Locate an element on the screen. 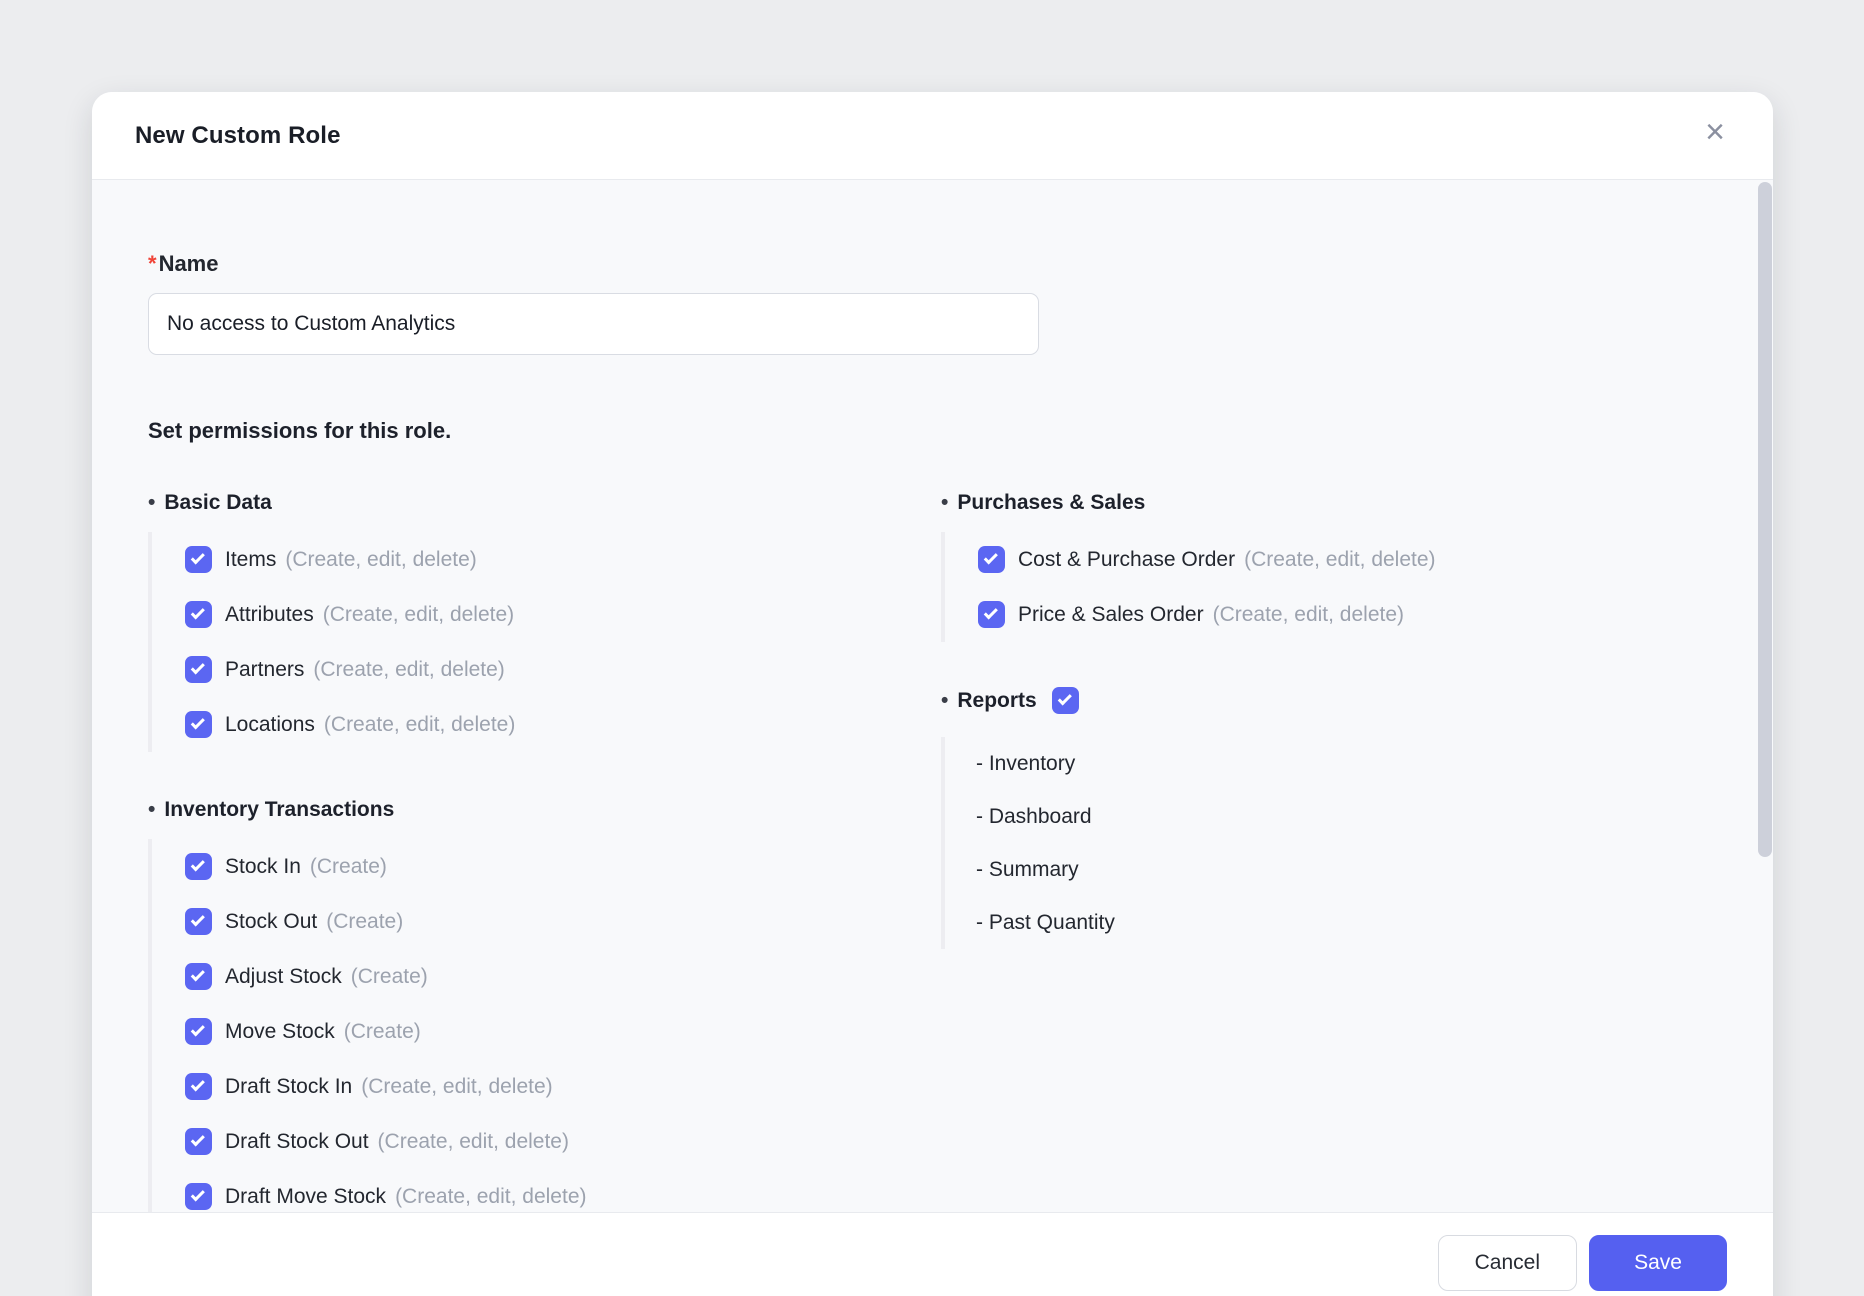 Image resolution: width=1864 pixels, height=1296 pixels. permission-row-attributes: Attributes (Create, edit, delete) is located at coordinates (563, 614).